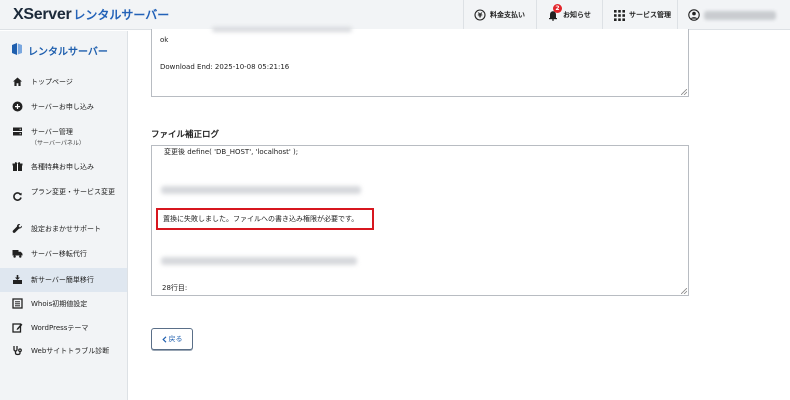 The height and width of the screenshot is (400, 790). What do you see at coordinates (395, 15) in the screenshot?
I see `top-header: XServer レンタルサーバー ¥ 料金支払い 2 お知らせ サービス管理` at bounding box center [395, 15].